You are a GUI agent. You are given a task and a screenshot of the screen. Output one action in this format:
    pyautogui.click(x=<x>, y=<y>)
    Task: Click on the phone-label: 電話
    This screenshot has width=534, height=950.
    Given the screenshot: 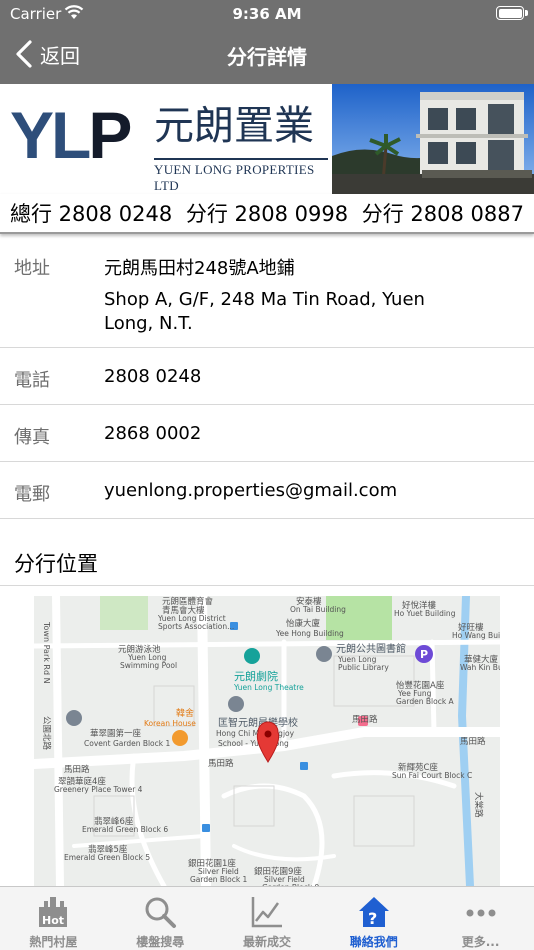 What is the action you would take?
    pyautogui.click(x=32, y=380)
    